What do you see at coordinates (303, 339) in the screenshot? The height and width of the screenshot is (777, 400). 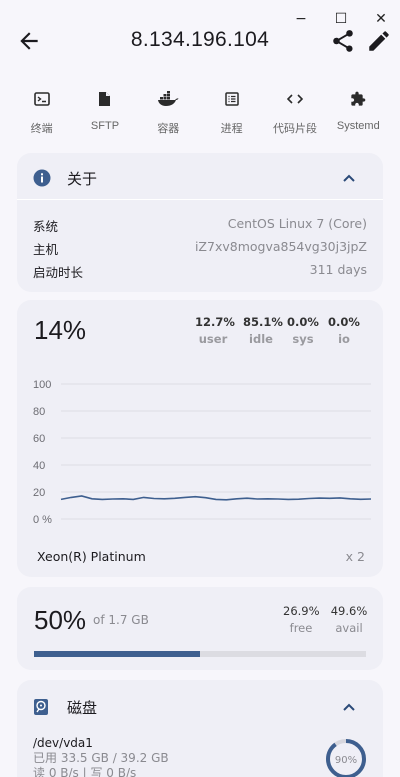 I see `stat-label: sys` at bounding box center [303, 339].